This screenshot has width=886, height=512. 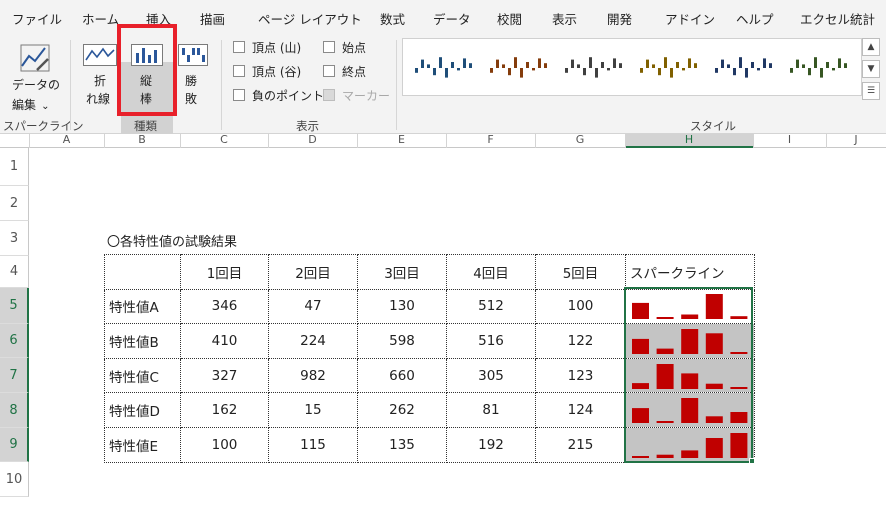 What do you see at coordinates (752, 461) in the screenshot?
I see `fill-handle` at bounding box center [752, 461].